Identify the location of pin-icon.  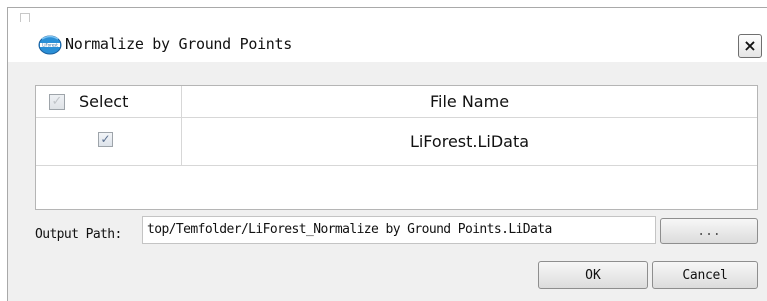
(25, 17).